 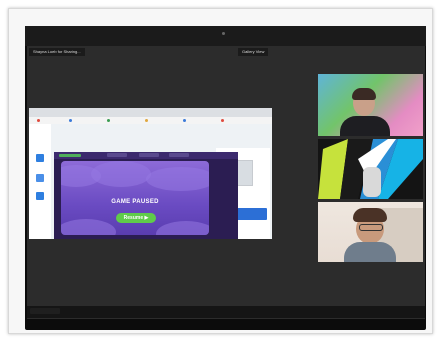 I want to click on view-toggle-button: Gallery View, so click(x=253, y=52).